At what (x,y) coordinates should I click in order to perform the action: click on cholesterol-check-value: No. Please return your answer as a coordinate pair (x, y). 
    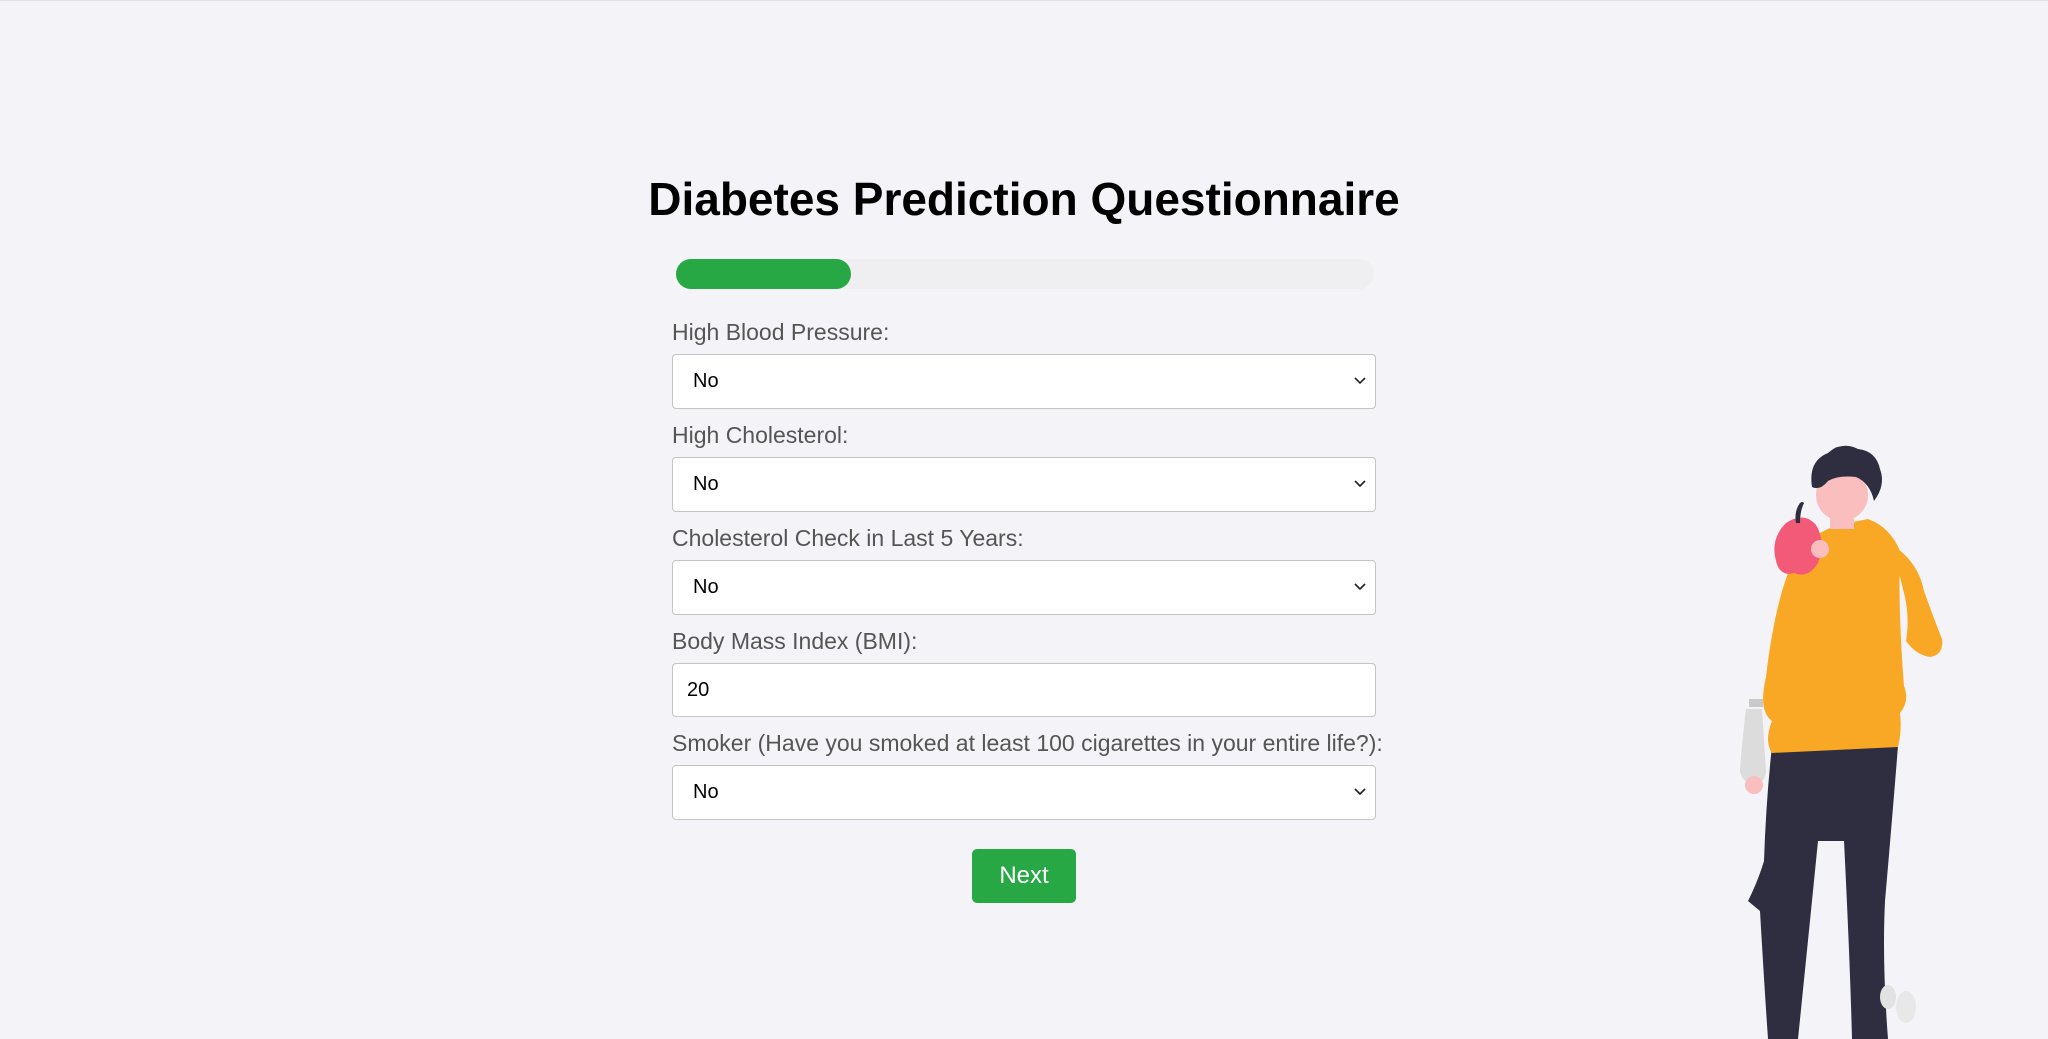
    Looking at the image, I should click on (706, 587).